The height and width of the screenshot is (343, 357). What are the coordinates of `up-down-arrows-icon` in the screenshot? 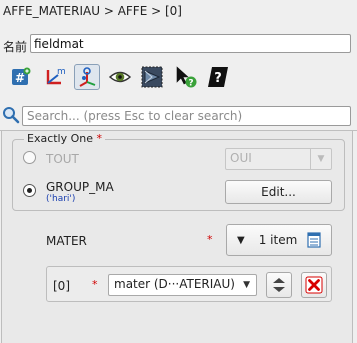 It's located at (279, 285).